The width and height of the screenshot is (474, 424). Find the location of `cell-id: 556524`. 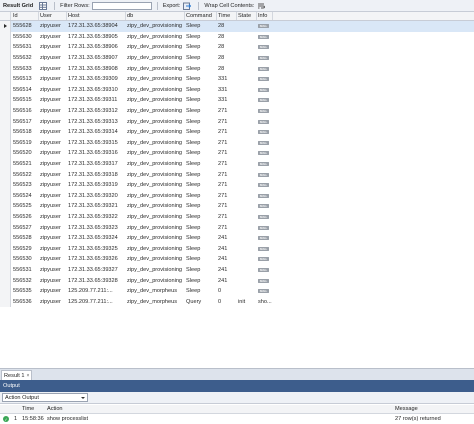

cell-id: 556524 is located at coordinates (25, 196).